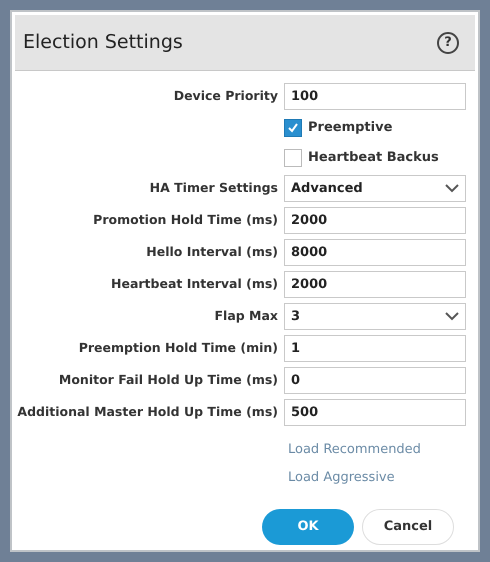 The height and width of the screenshot is (562, 490). I want to click on checkbox-label: Preemptive, so click(350, 127).